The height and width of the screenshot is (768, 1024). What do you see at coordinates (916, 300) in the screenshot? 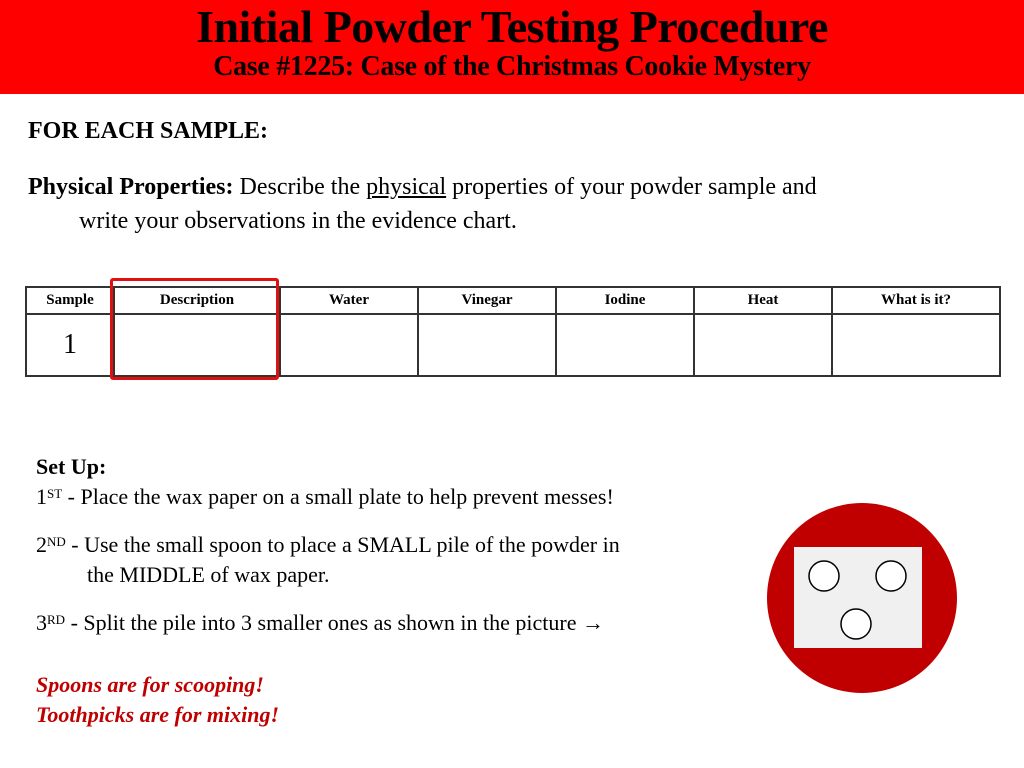
I see `column-header-what-is-it: What is it?` at bounding box center [916, 300].